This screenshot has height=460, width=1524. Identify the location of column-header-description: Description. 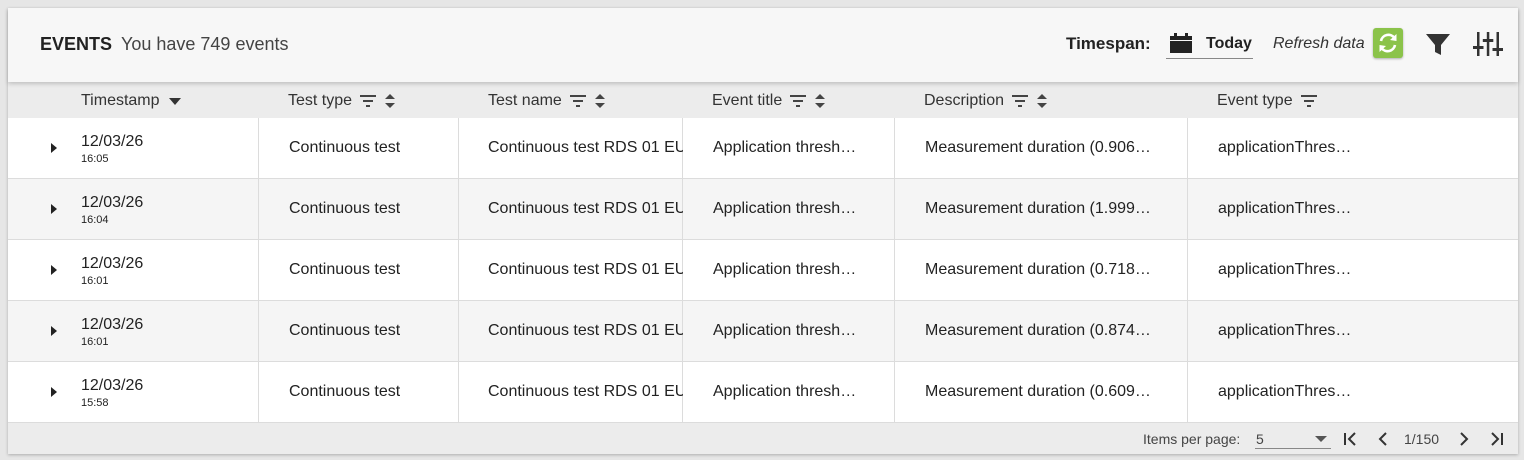
(986, 101).